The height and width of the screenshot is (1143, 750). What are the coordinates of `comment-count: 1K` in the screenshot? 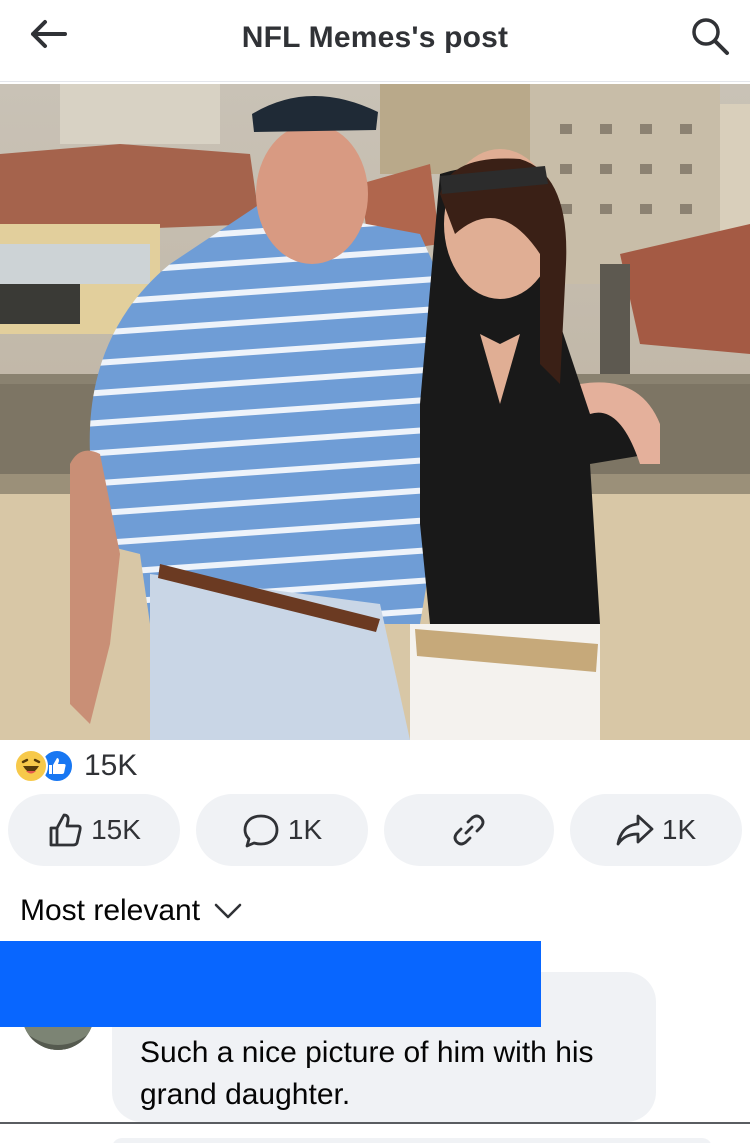 It's located at (305, 829).